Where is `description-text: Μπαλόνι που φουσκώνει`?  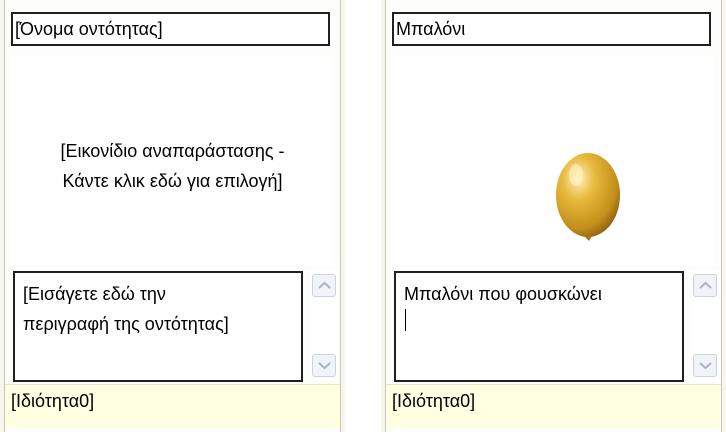 description-text: Μπαλόνι που φουσκώνει is located at coordinates (503, 294).